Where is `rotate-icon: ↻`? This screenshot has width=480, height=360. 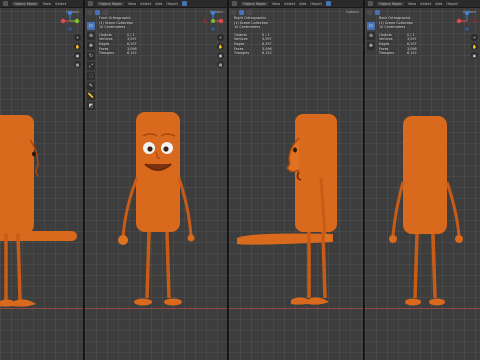 rotate-icon: ↻ is located at coordinates (91, 56).